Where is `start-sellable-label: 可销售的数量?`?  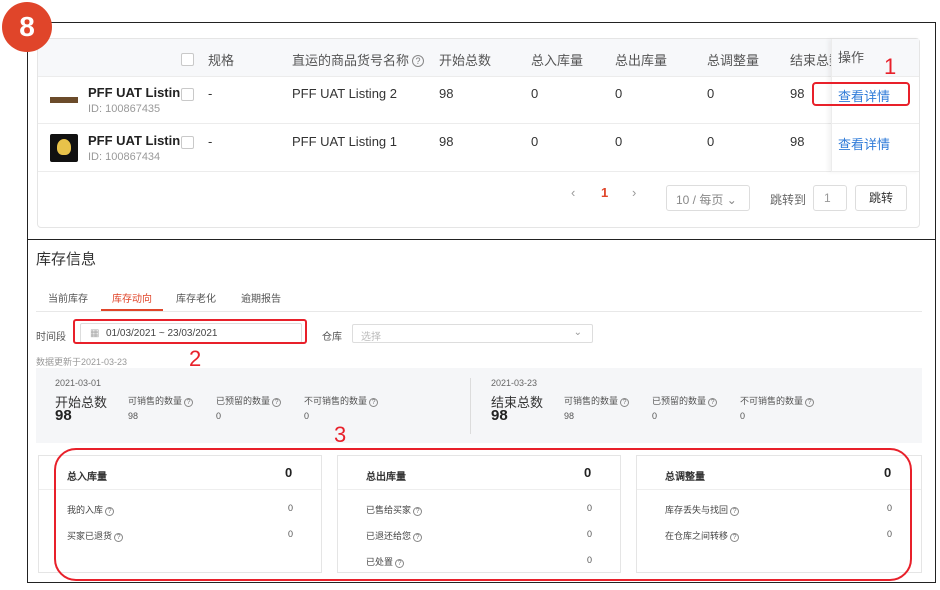
start-sellable-label: 可销售的数量? is located at coordinates (161, 400).